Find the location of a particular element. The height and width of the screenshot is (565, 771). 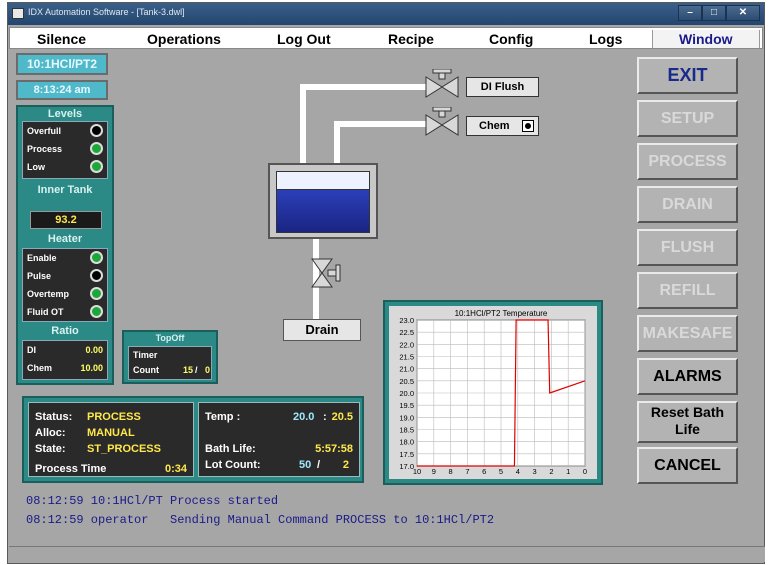

inner-tank-value: 93.2 is located at coordinates (66, 220).